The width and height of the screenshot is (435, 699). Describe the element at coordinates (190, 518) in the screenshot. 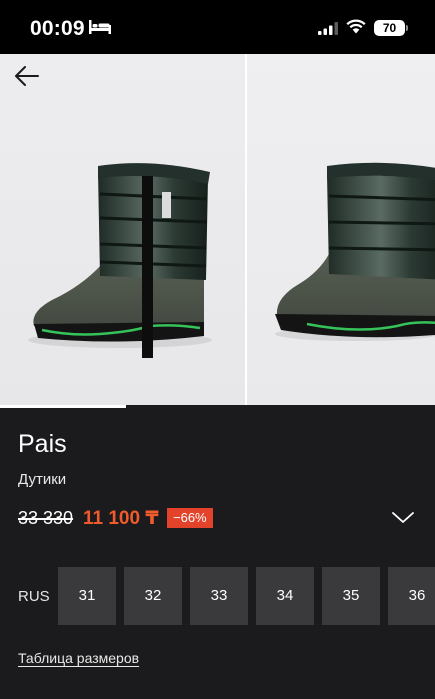

I see `discount-badge: −66%` at that location.